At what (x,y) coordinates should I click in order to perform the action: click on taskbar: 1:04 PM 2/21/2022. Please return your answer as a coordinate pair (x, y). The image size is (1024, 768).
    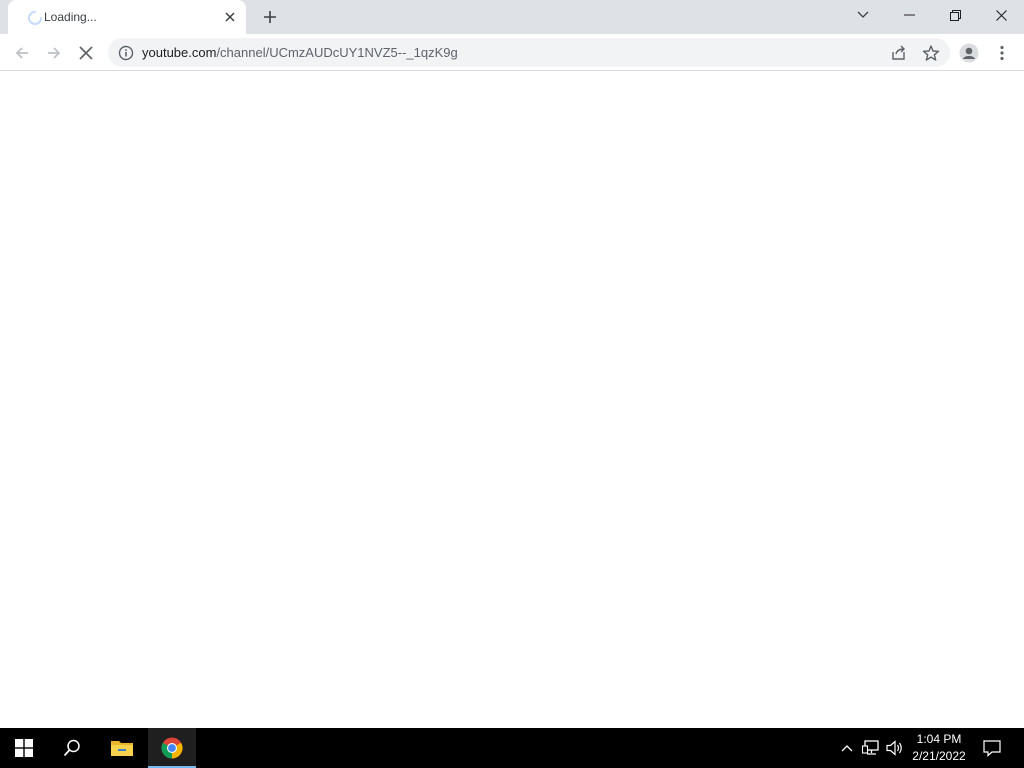
    Looking at the image, I should click on (512, 748).